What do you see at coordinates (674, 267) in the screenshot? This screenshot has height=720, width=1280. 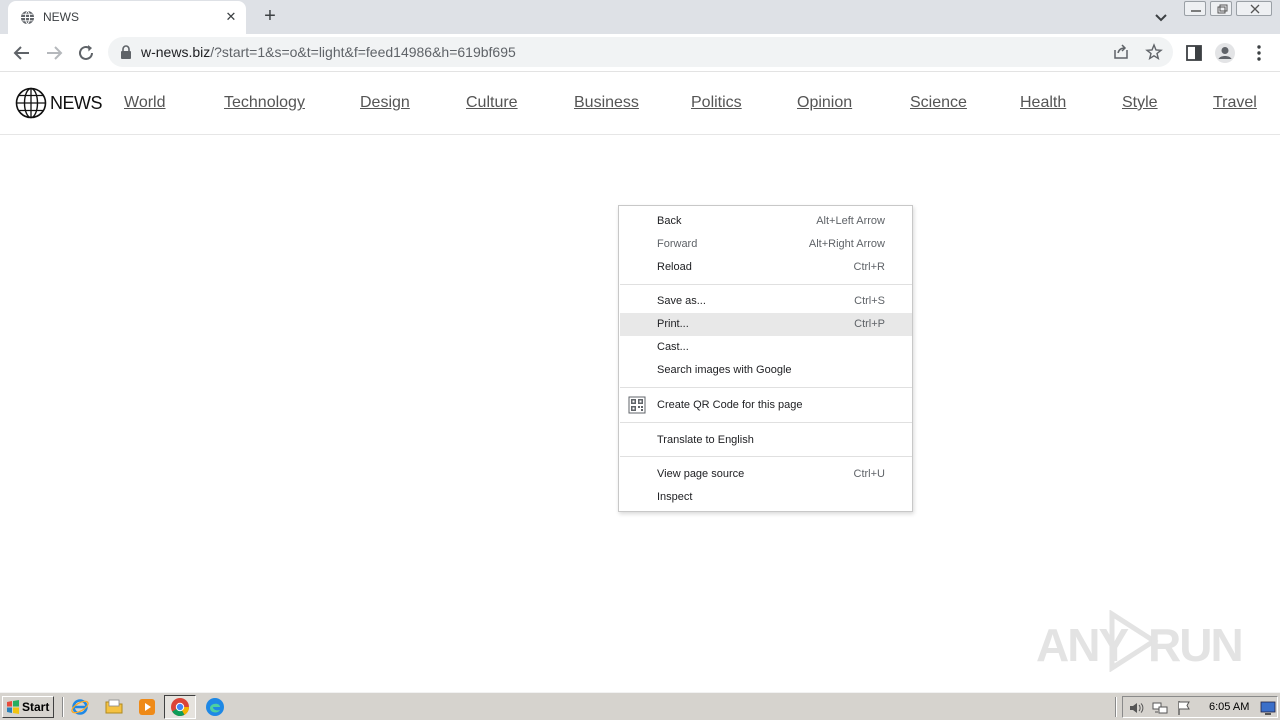 I see `menu-item-label: Reload` at bounding box center [674, 267].